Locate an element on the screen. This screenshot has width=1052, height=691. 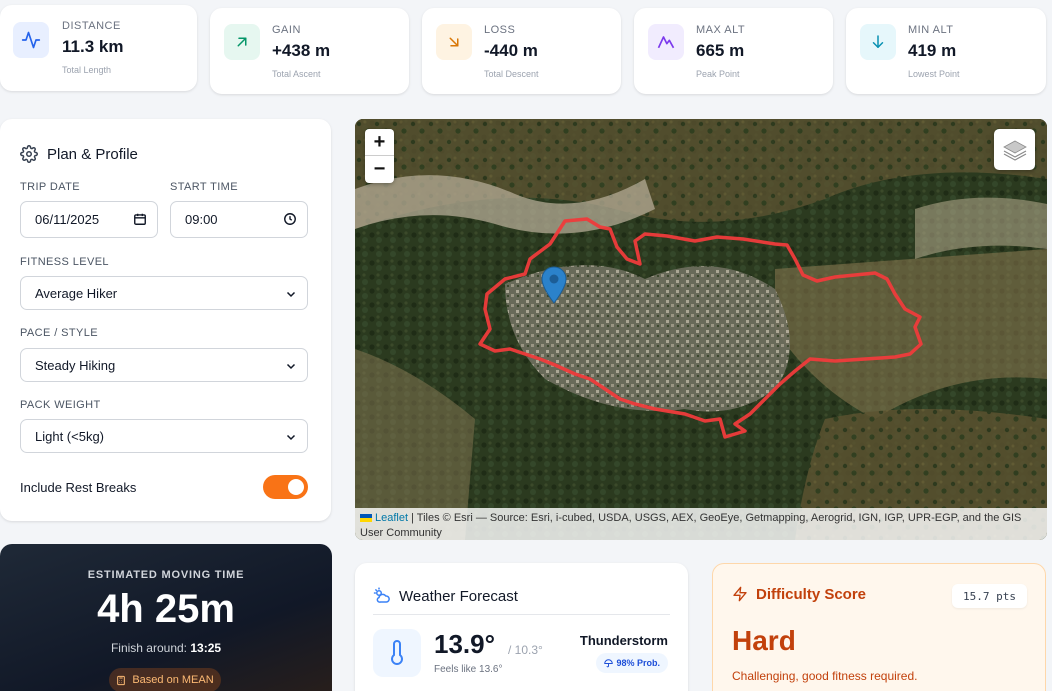
stat-sub: Total Descent is located at coordinates (511, 74).